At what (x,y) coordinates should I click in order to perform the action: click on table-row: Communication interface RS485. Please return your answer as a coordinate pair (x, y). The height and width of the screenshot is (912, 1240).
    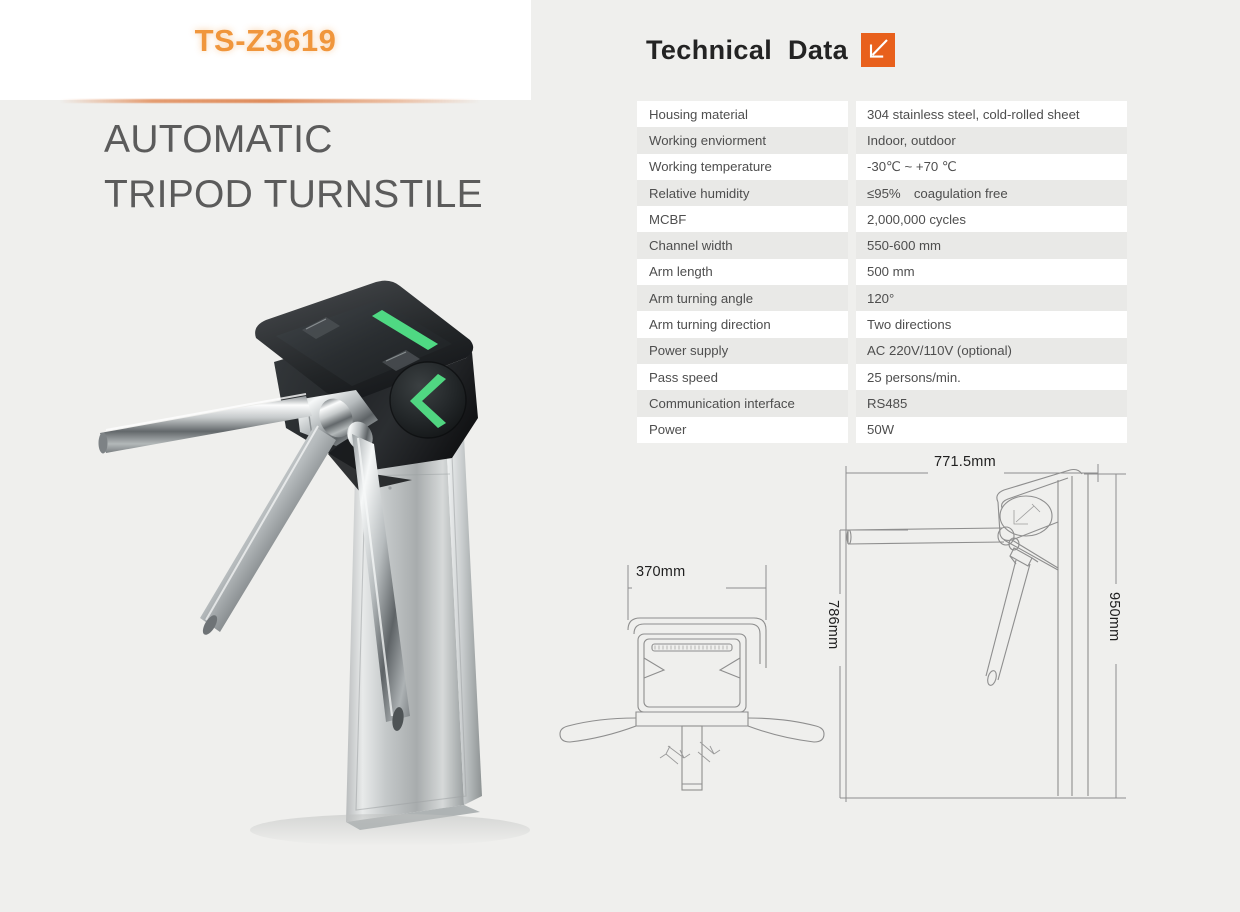
    Looking at the image, I should click on (882, 403).